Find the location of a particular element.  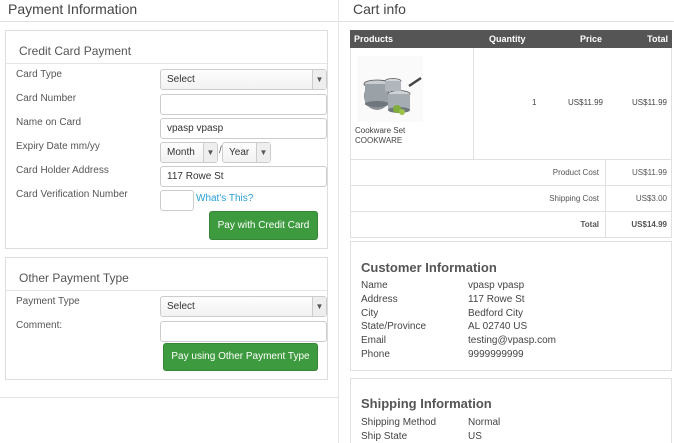

expiry-row: Expiry Date mm/yy Month ▼ / Year ▼ is located at coordinates (168, 152).